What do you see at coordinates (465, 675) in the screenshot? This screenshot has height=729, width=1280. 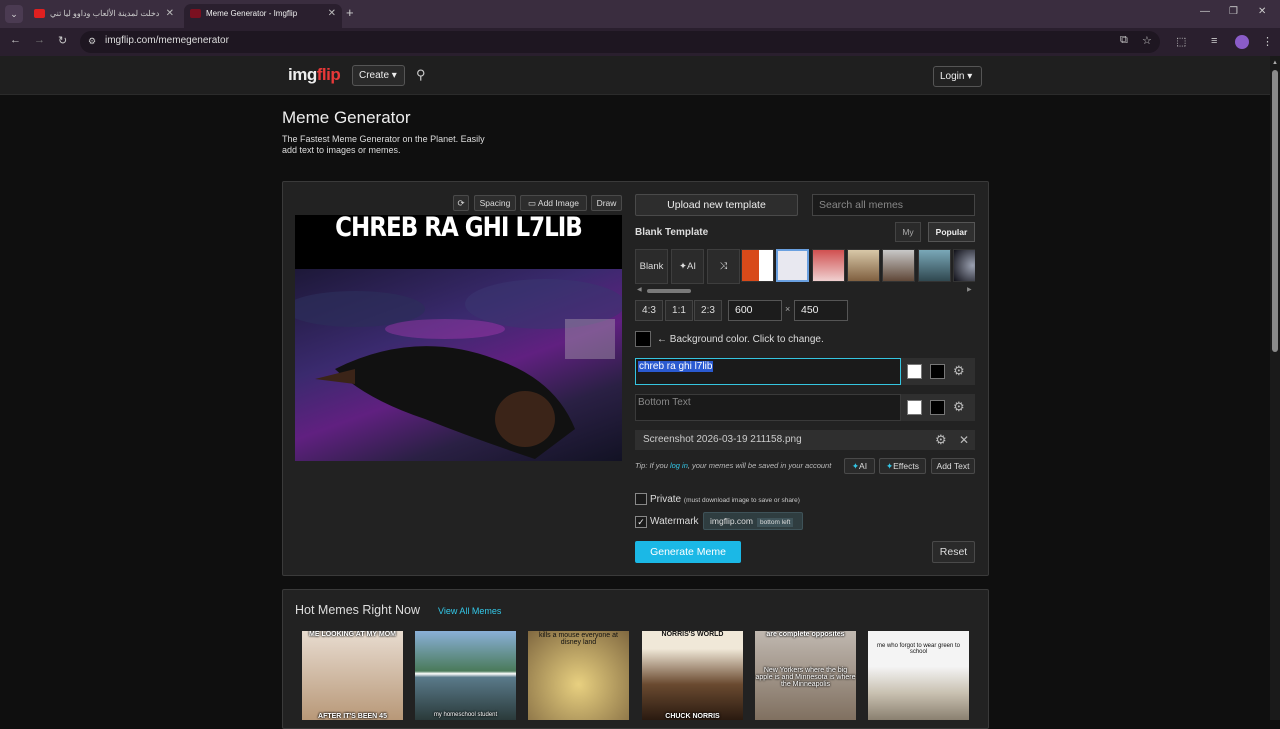 I see `hot-meme-thumb: my homeschool student` at bounding box center [465, 675].